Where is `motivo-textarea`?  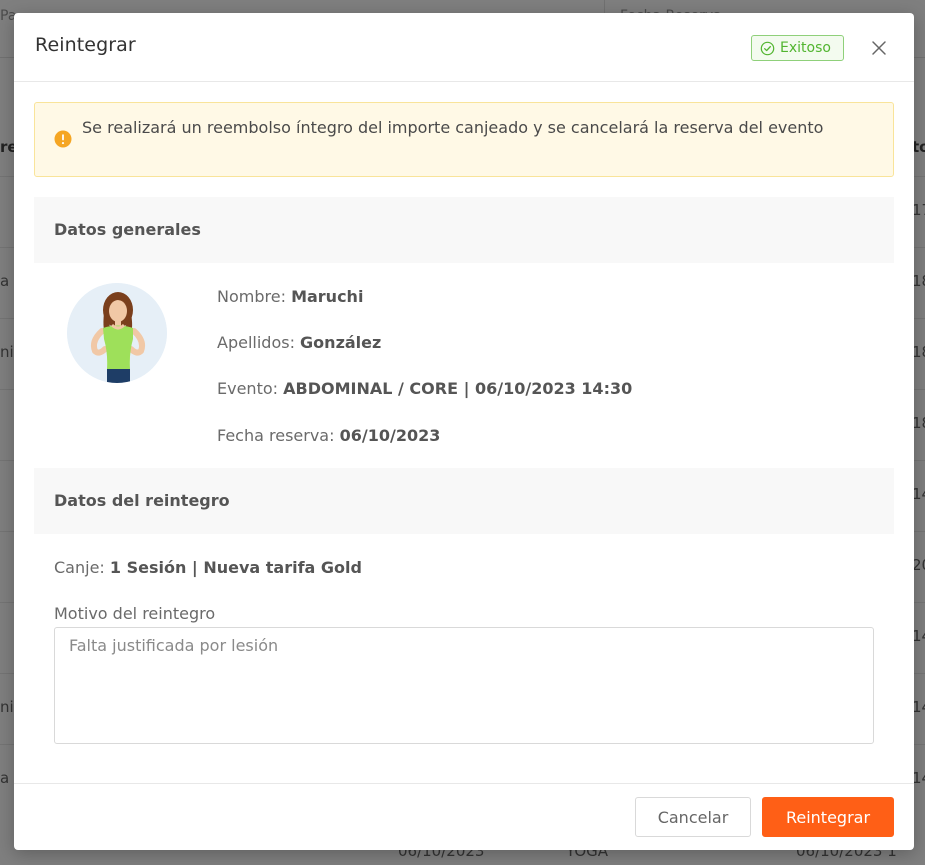
motivo-textarea is located at coordinates (464, 685).